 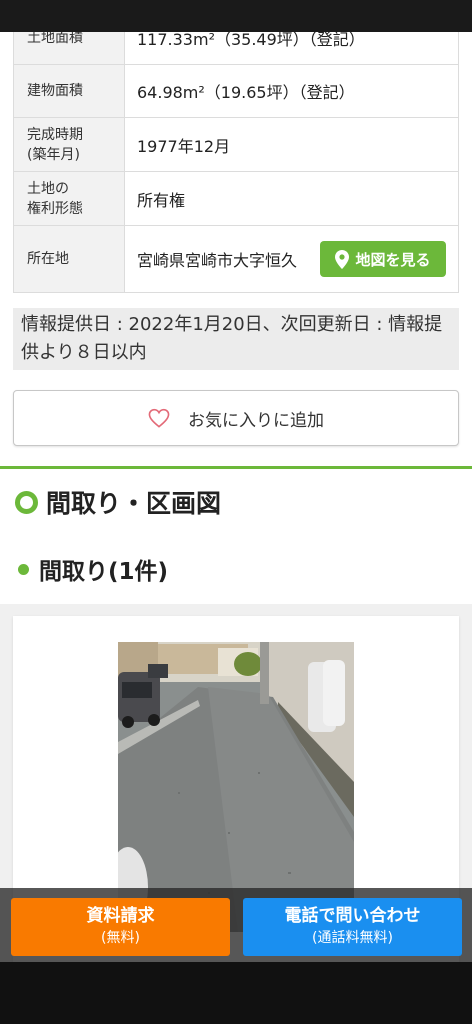 I want to click on phone-inquiry-sublabel: (通話料無料), so click(x=352, y=938).